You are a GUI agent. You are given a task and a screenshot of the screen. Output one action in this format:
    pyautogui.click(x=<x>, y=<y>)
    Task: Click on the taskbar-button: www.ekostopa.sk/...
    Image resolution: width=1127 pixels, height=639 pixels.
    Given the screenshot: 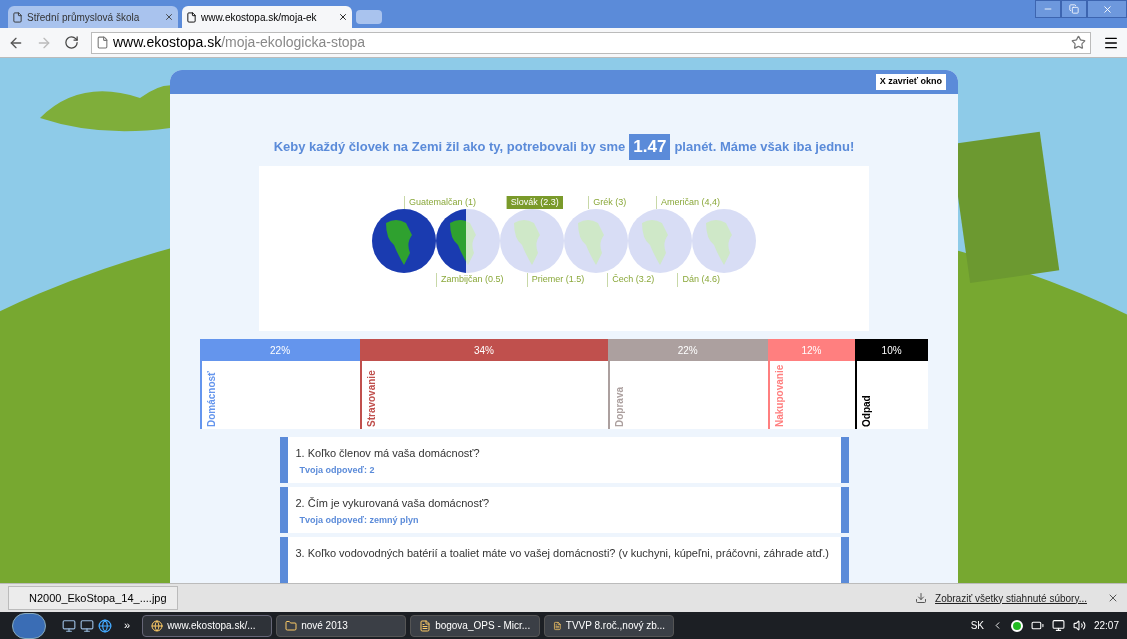 What is the action you would take?
    pyautogui.click(x=207, y=625)
    